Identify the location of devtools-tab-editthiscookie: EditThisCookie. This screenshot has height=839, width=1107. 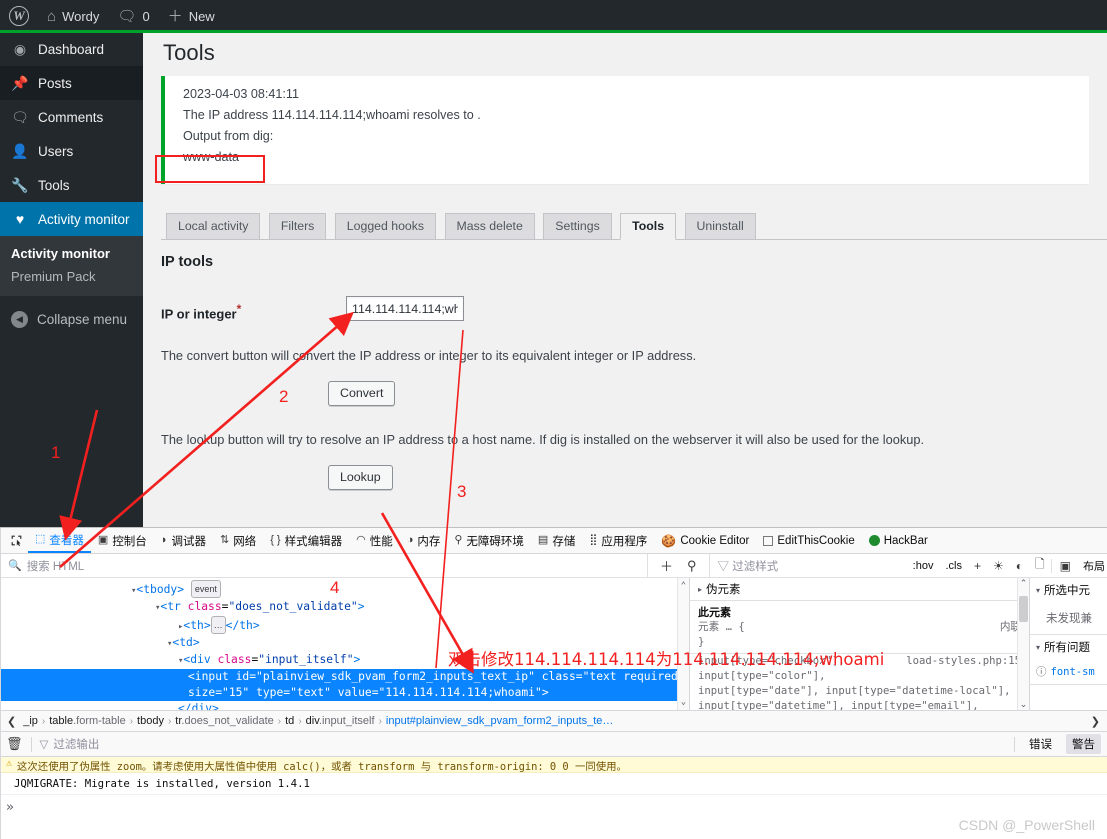
(808, 540).